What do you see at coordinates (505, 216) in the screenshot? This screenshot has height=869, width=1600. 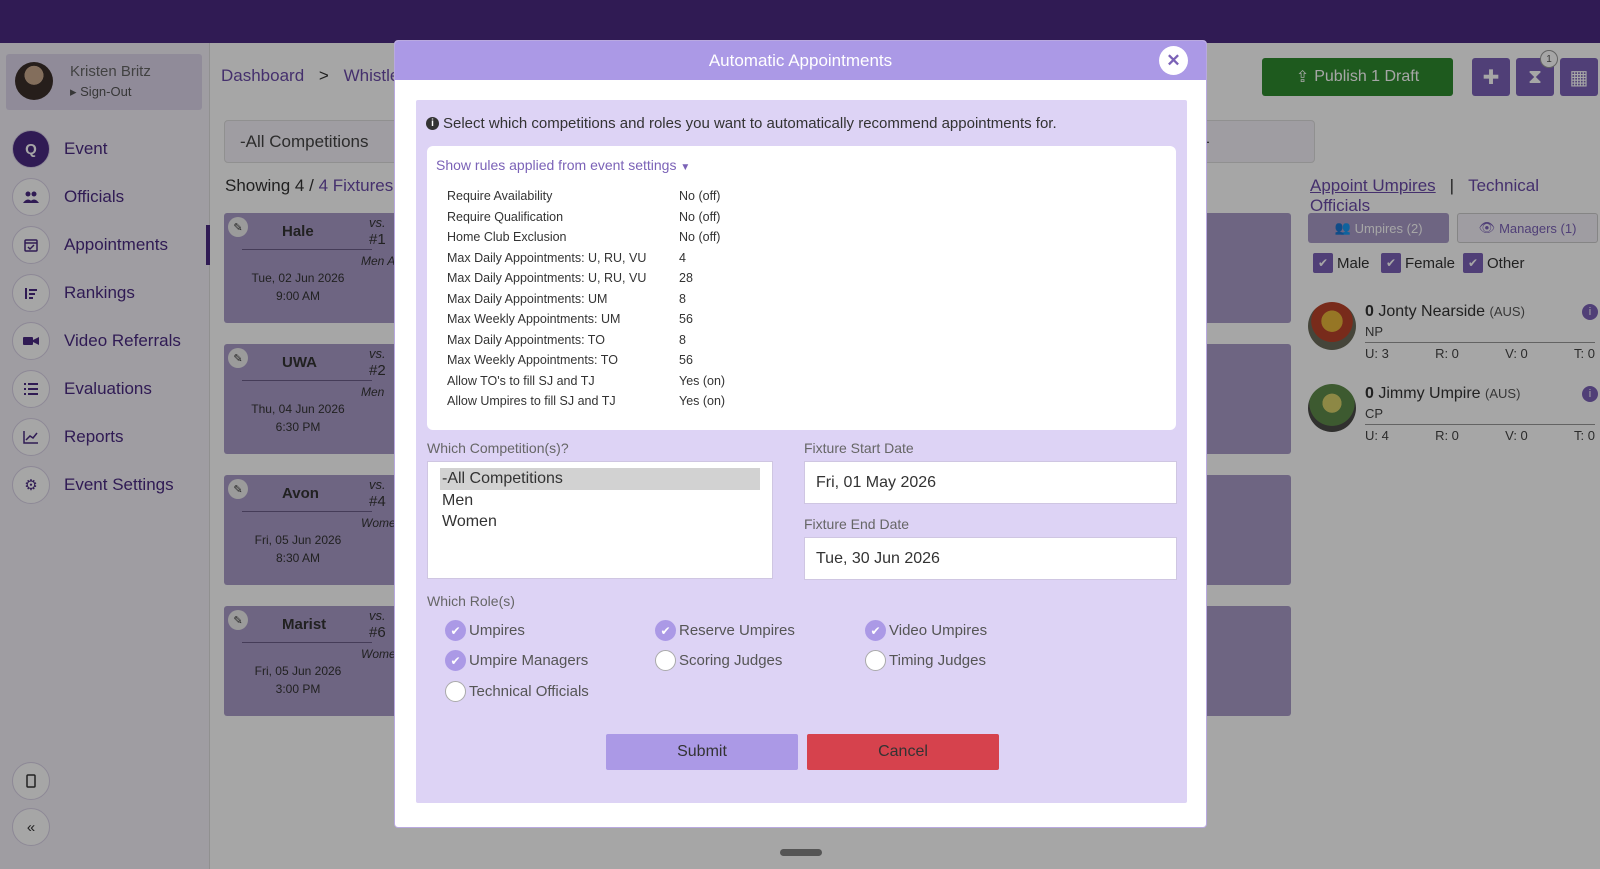 I see `rule-label: Require Qualification` at bounding box center [505, 216].